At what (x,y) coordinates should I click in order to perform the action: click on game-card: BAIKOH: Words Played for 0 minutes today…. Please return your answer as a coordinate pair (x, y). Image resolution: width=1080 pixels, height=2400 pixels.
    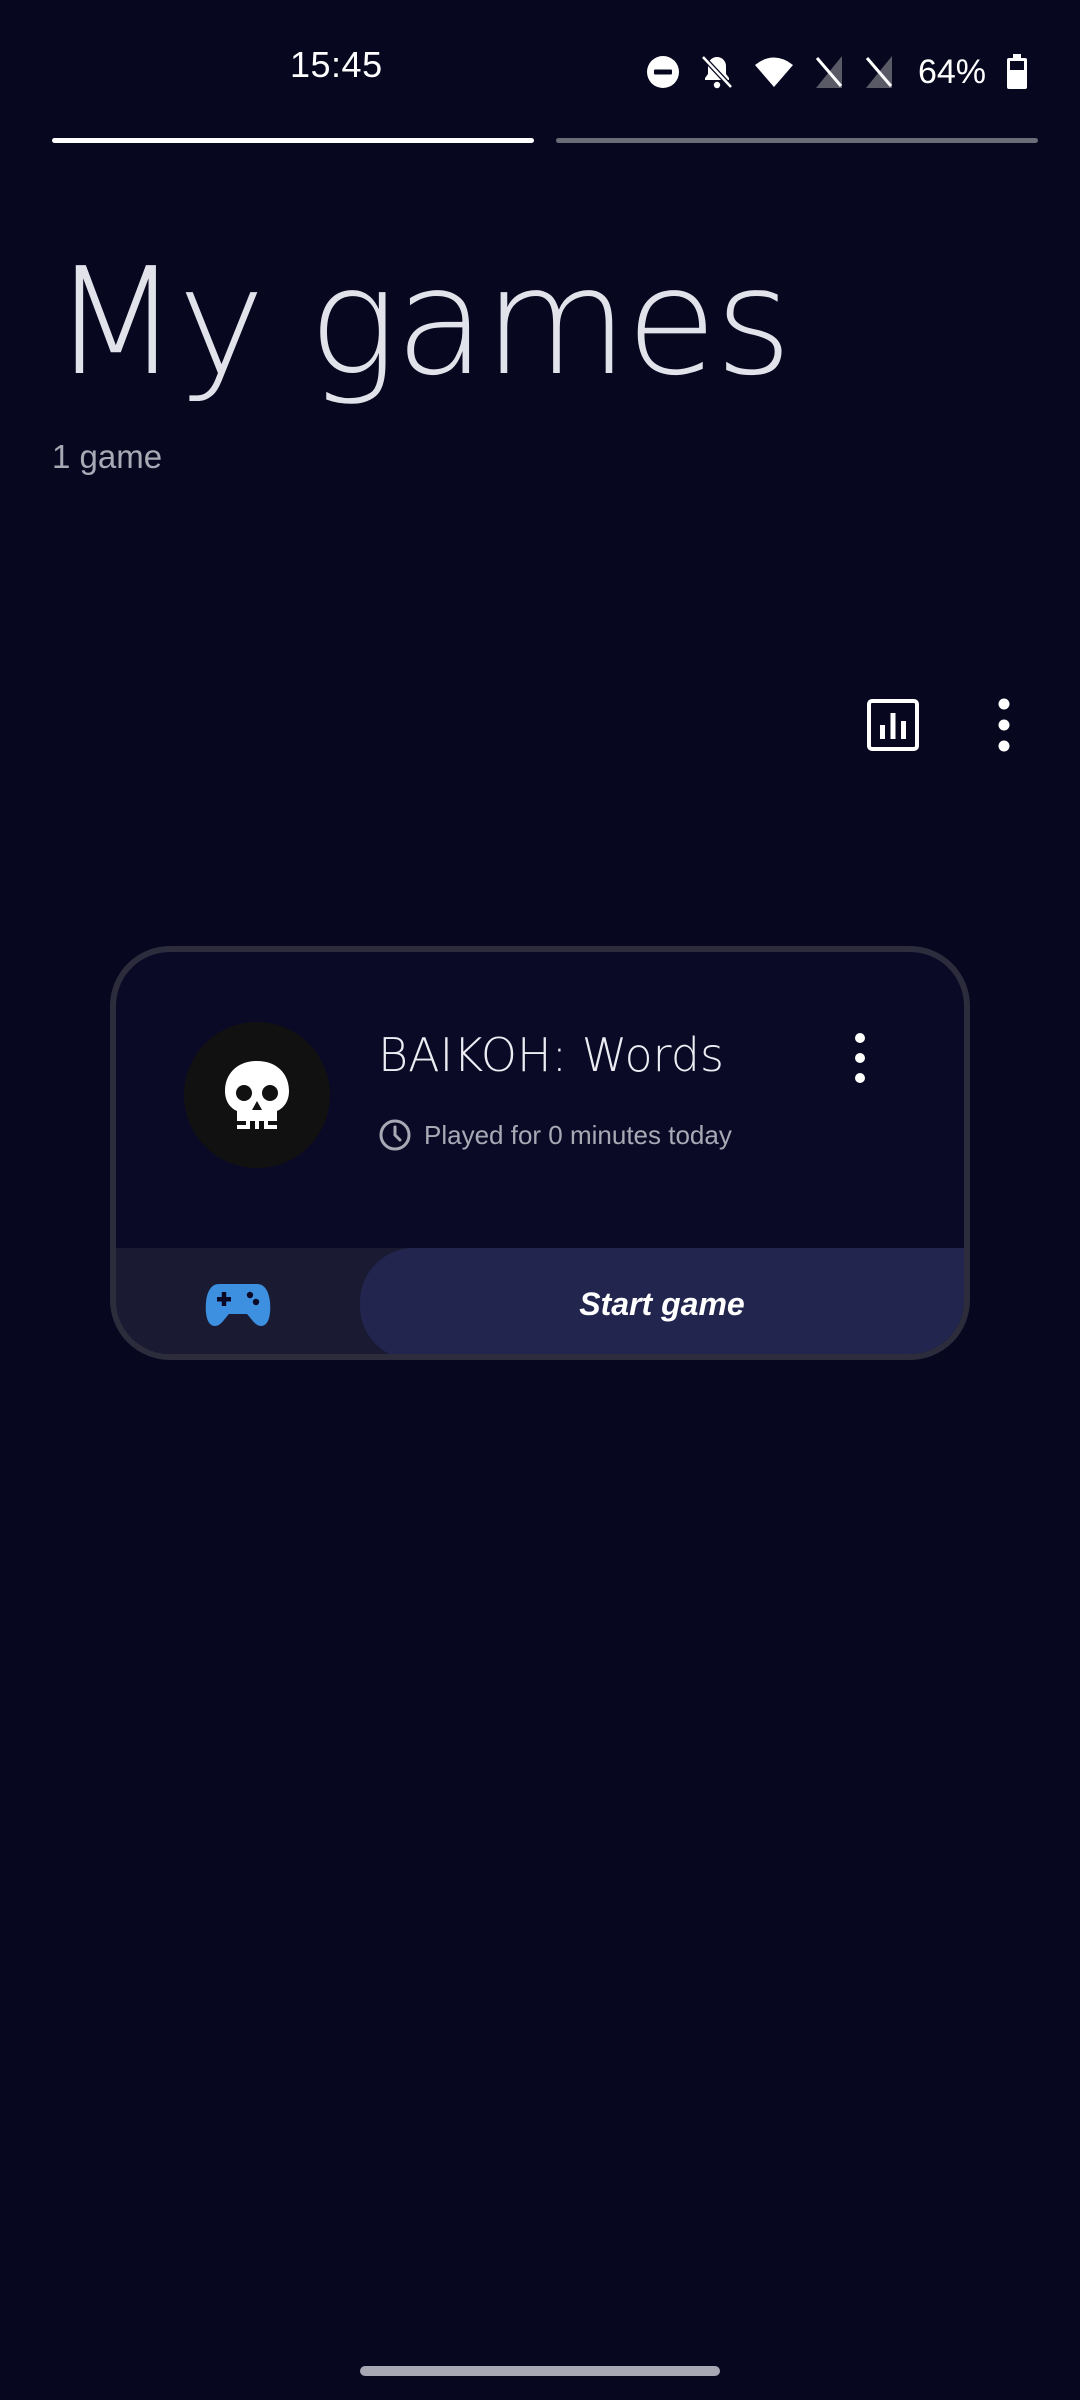
    Looking at the image, I should click on (540, 1153).